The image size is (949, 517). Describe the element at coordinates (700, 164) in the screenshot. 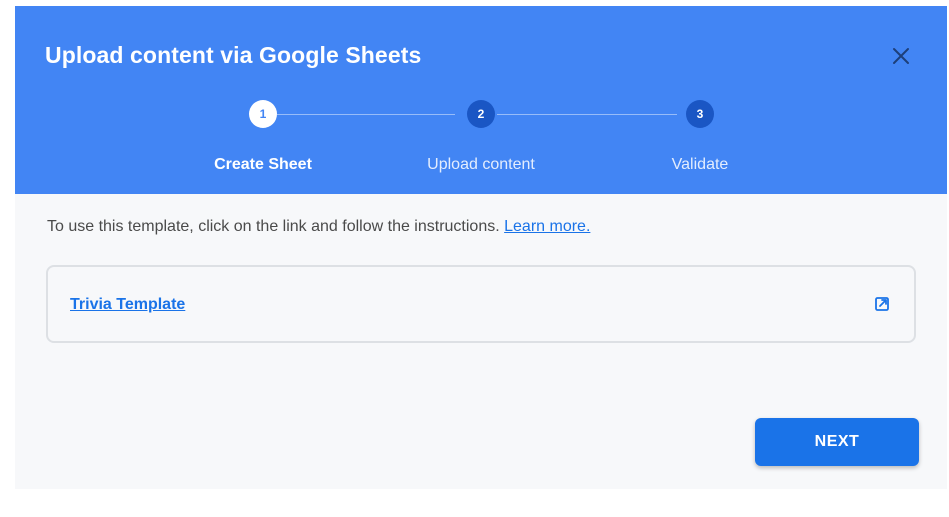

I see `step-3-label: Validate` at that location.